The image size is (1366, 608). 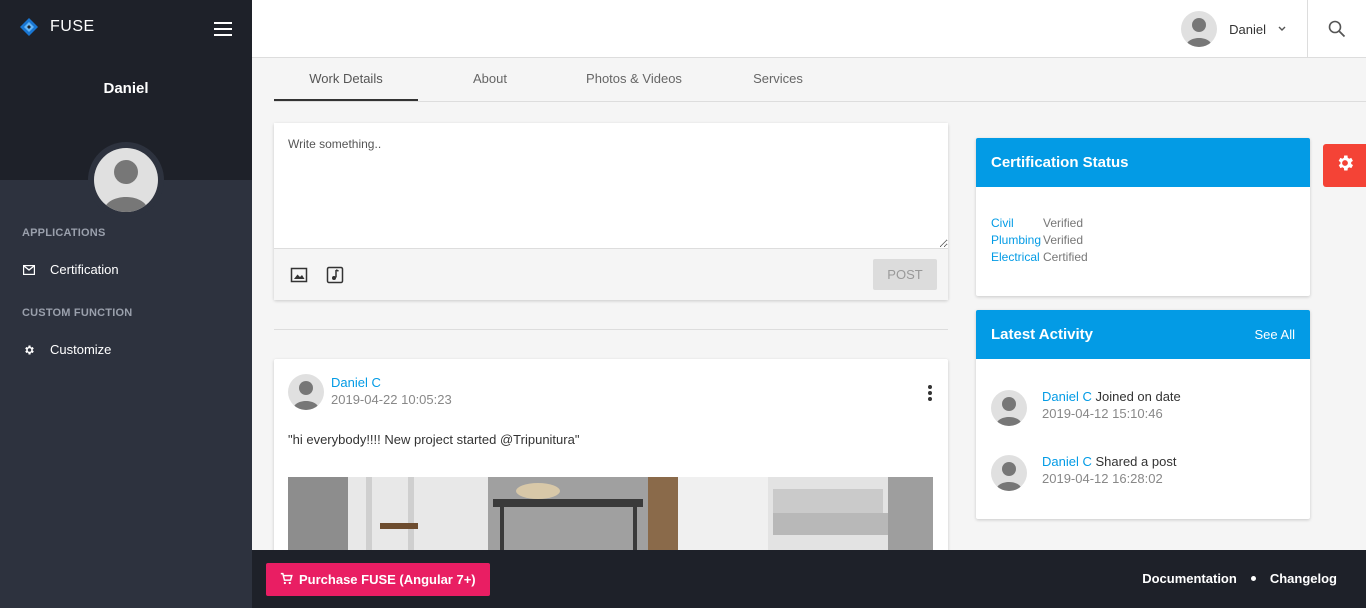 I want to click on activity-timestamp: 2019-04-12 16:28:02, so click(x=1102, y=478).